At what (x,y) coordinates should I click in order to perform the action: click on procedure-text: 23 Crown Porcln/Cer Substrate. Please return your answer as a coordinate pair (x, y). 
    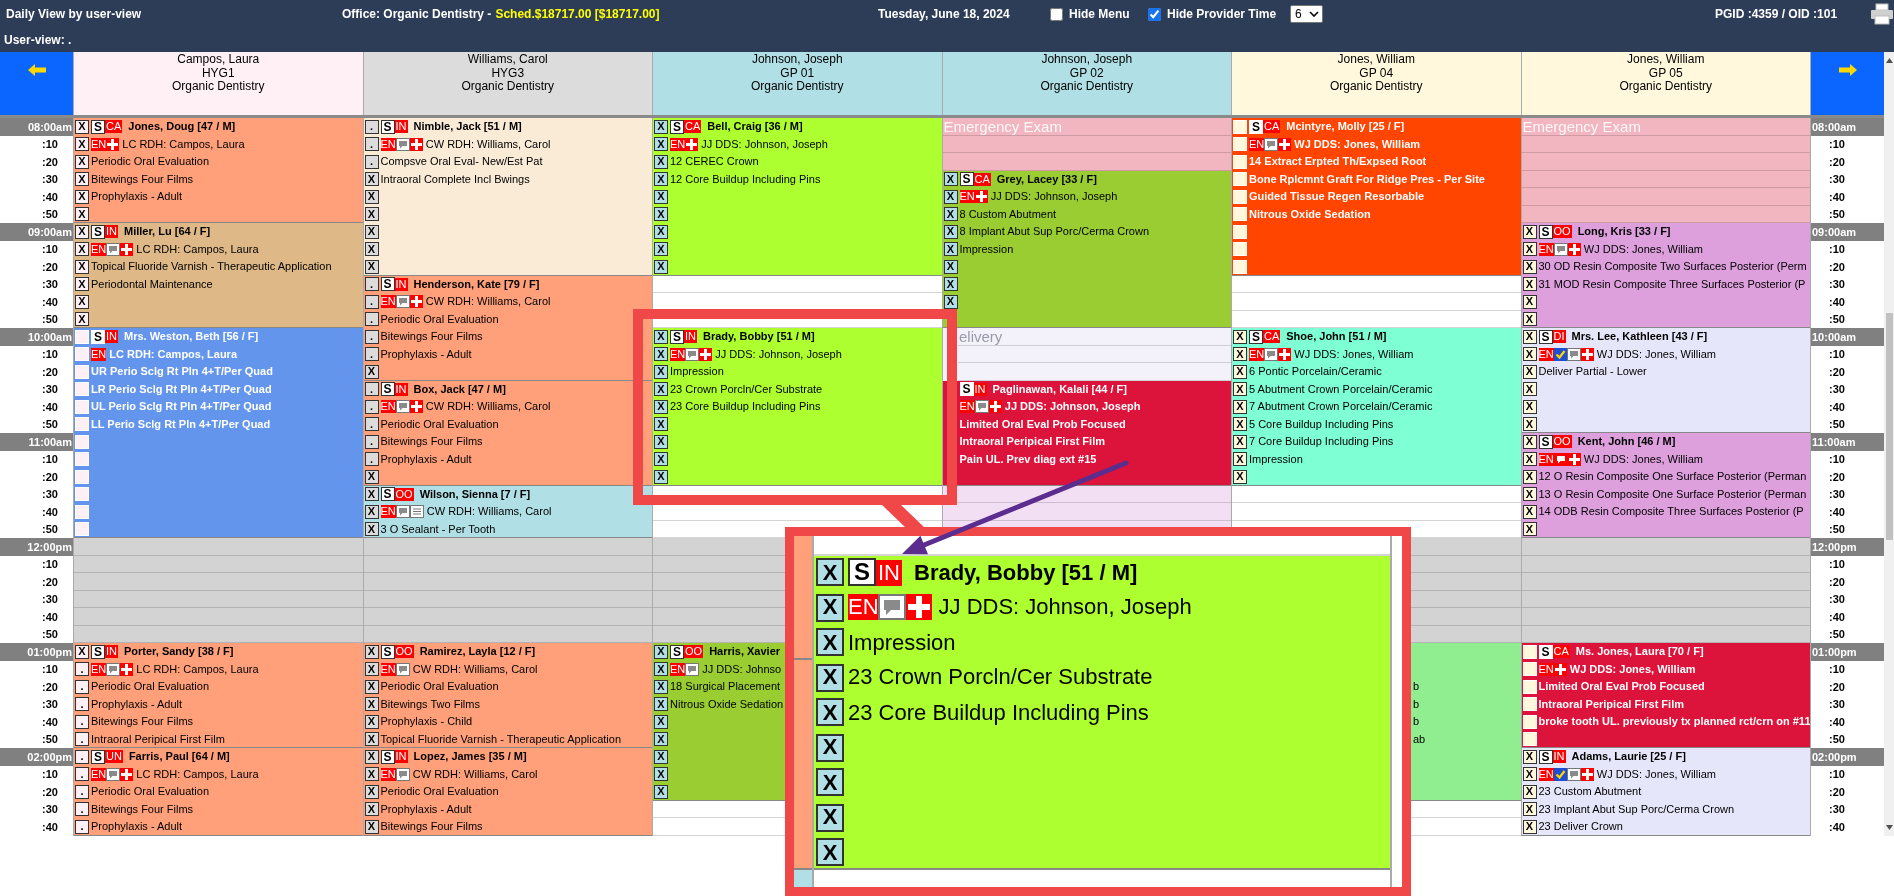
    Looking at the image, I should click on (746, 389).